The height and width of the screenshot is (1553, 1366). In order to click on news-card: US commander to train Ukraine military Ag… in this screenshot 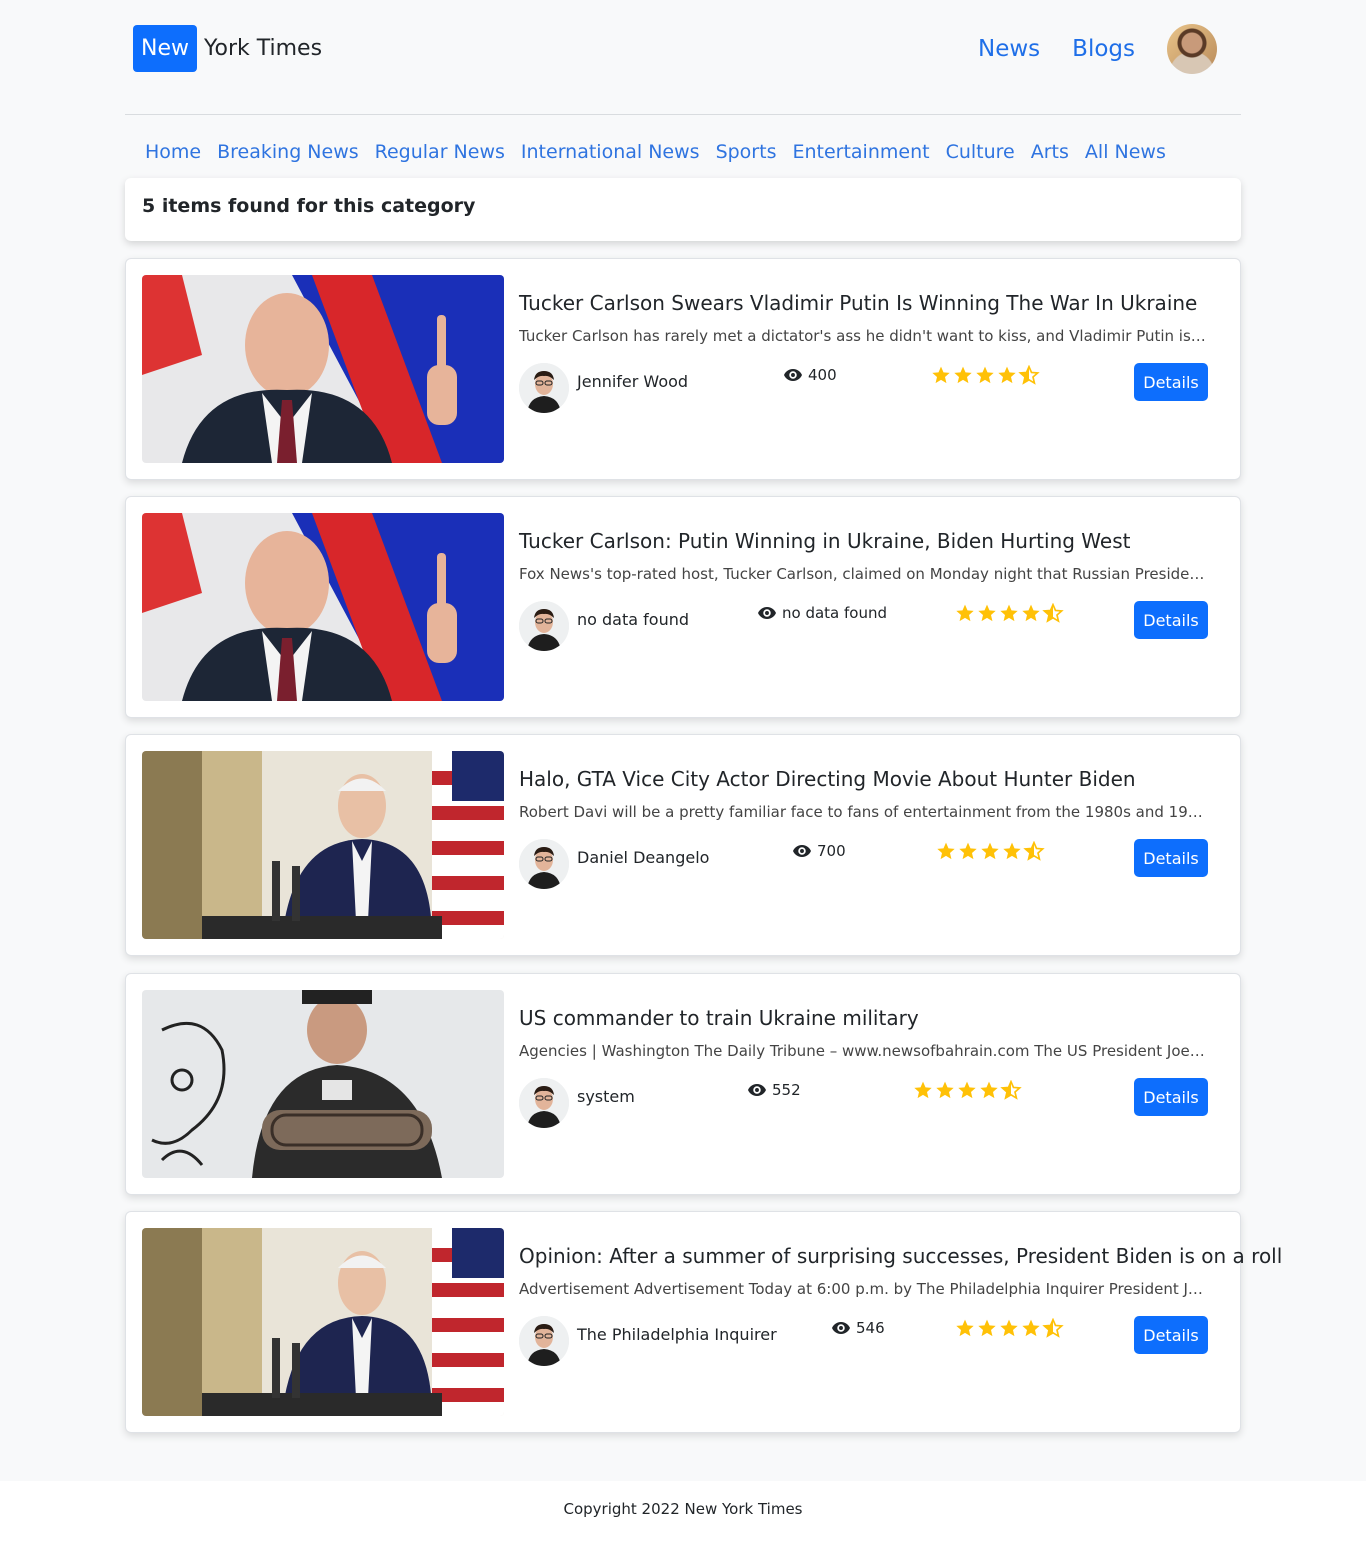, I will do `click(683, 1084)`.